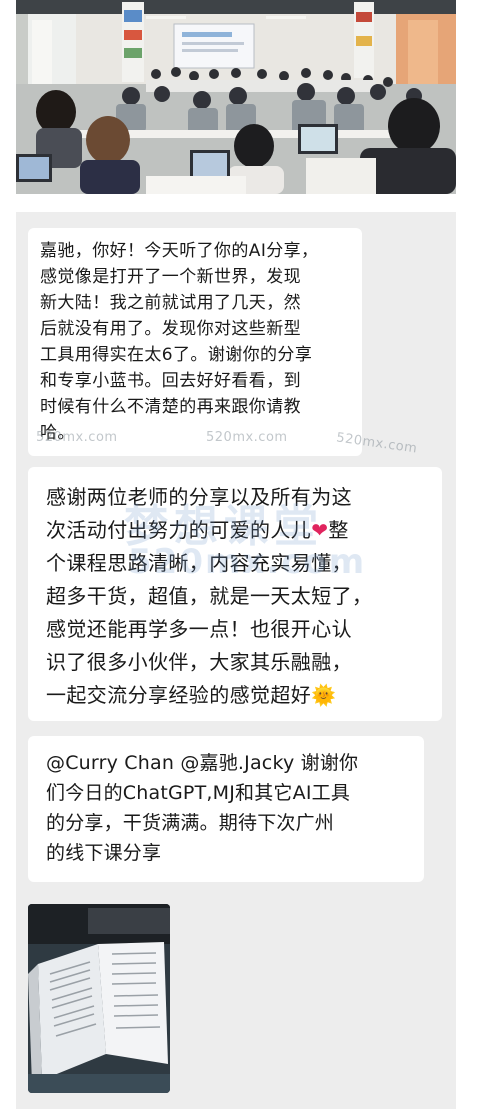  Describe the element at coordinates (324, 695) in the screenshot. I see `sun-emoji-icon: 🌞` at that location.